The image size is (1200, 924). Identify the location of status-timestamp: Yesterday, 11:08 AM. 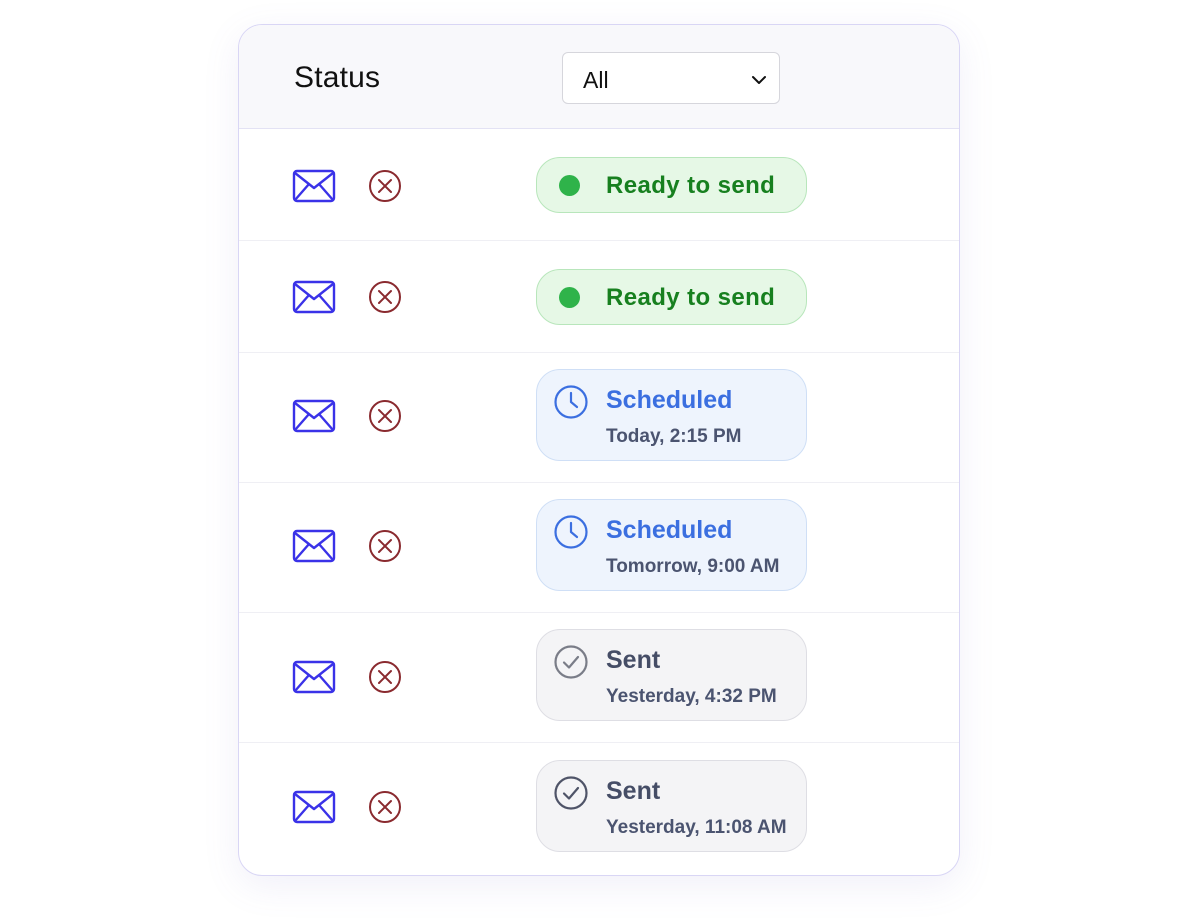
(696, 827).